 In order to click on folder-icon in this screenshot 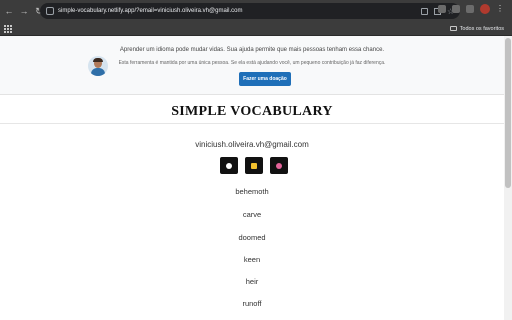, I will do `click(453, 28)`.